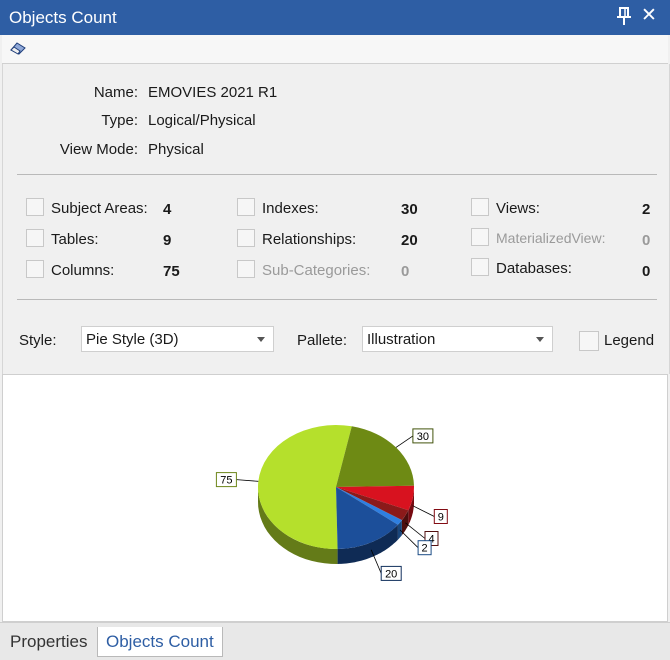 The height and width of the screenshot is (660, 670). What do you see at coordinates (35, 238) in the screenshot?
I see `tables-checkbox` at bounding box center [35, 238].